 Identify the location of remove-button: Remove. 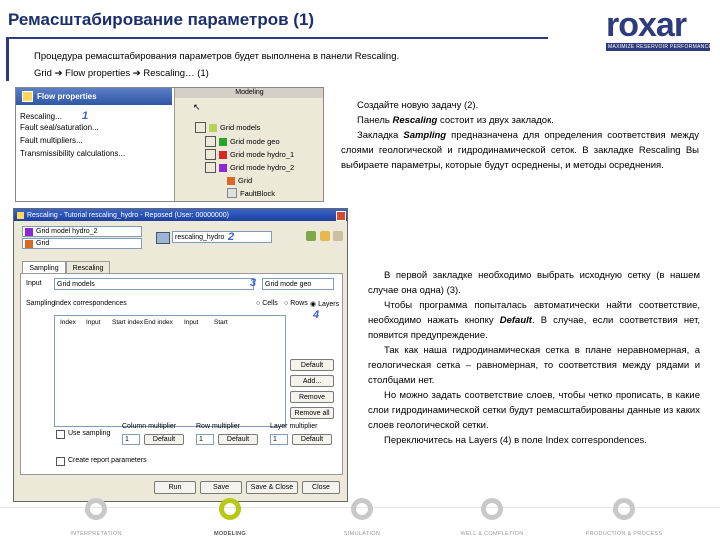
(312, 397).